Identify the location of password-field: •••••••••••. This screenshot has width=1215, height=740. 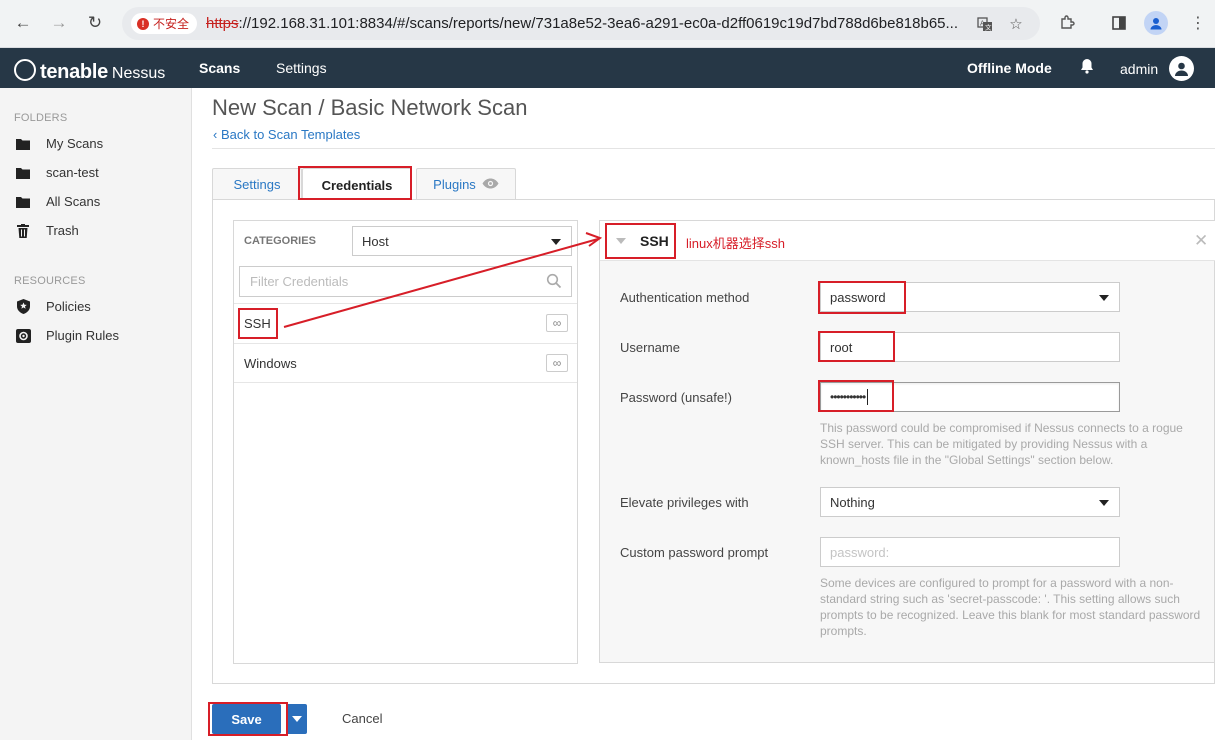
(970, 397).